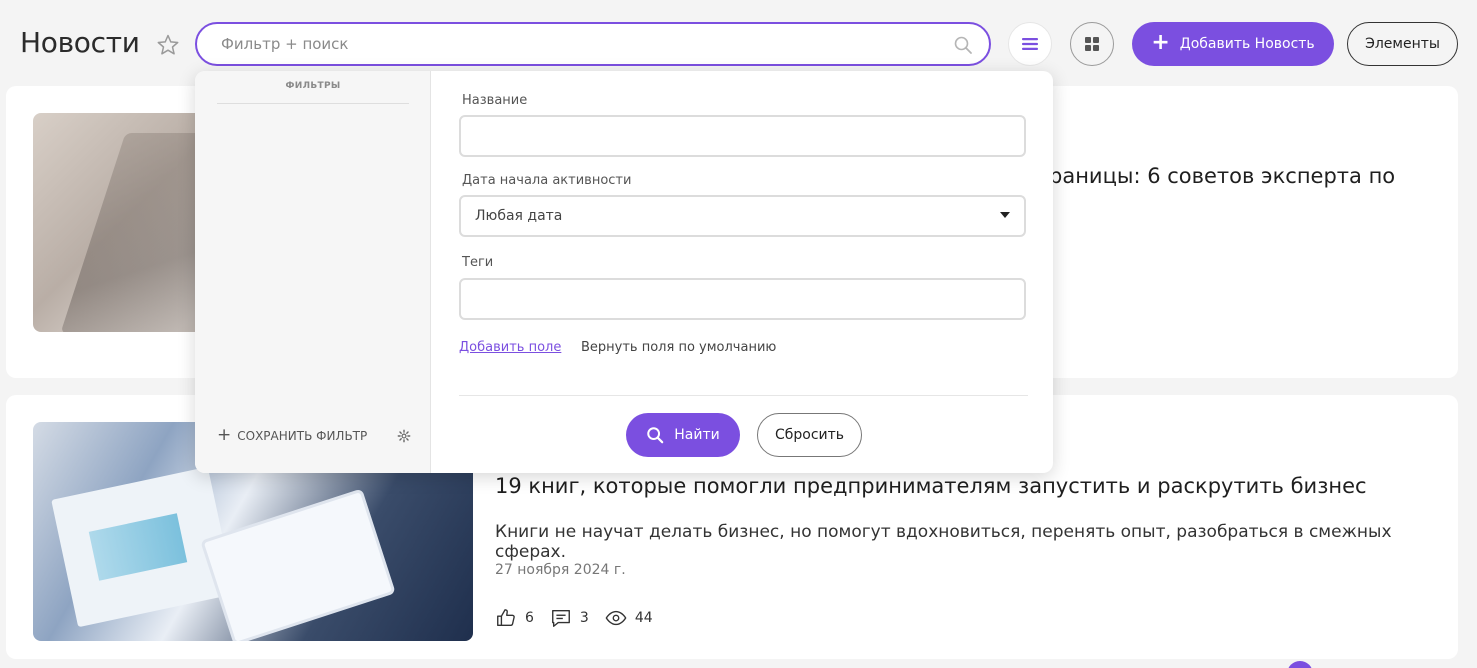 The width and height of the screenshot is (1477, 668). Describe the element at coordinates (560, 570) in the screenshot. I see `news-date: 27 ноября 2024 г.` at that location.